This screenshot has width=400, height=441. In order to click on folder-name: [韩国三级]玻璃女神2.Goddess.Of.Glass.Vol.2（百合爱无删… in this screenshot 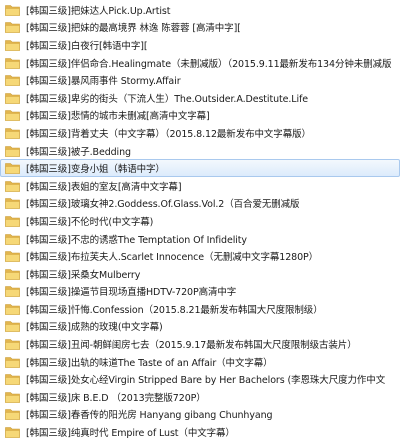, I will do `click(163, 205)`.